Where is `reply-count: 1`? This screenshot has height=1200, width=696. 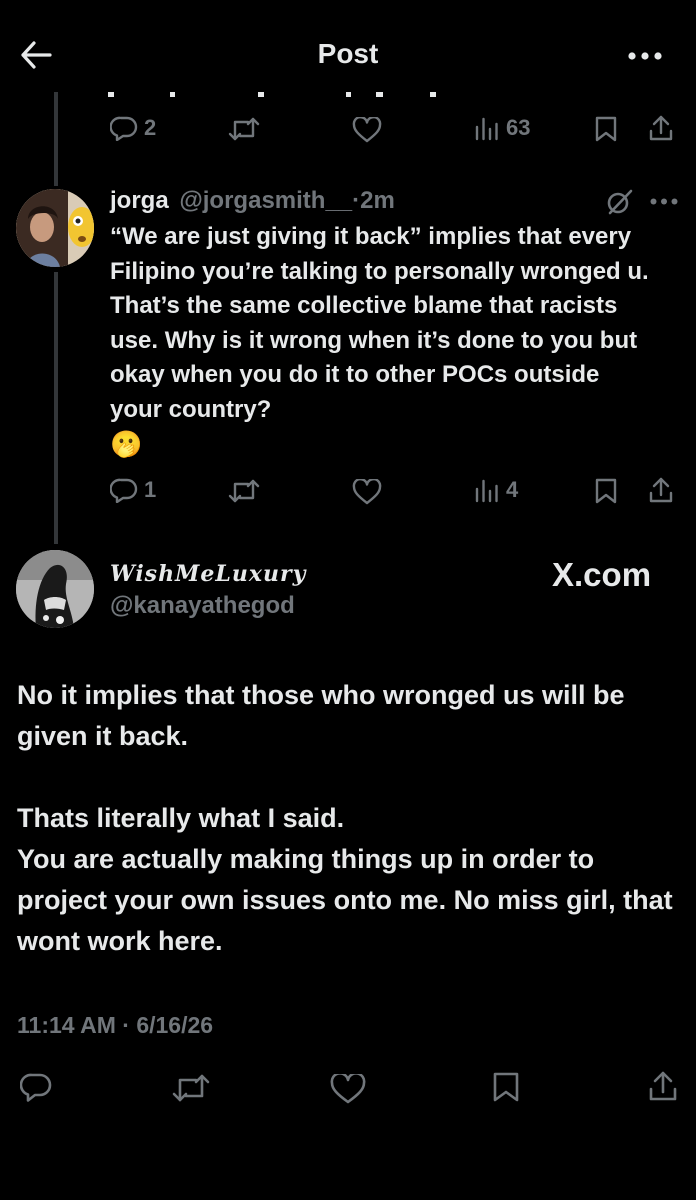 reply-count: 1 is located at coordinates (150, 489).